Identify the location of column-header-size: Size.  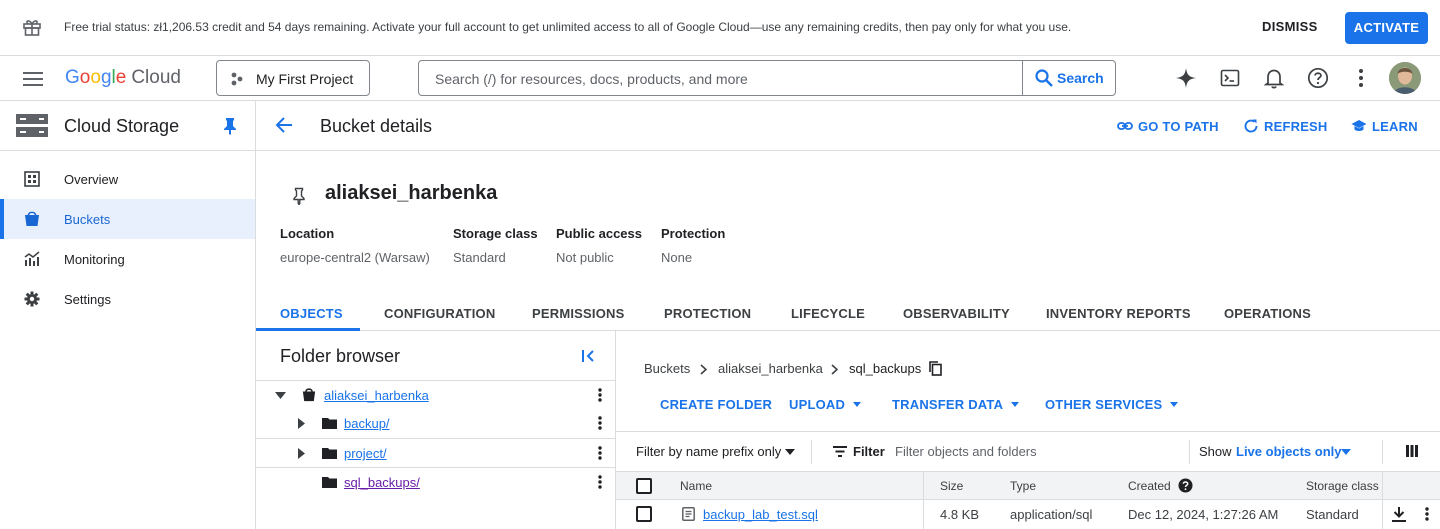
(951, 486).